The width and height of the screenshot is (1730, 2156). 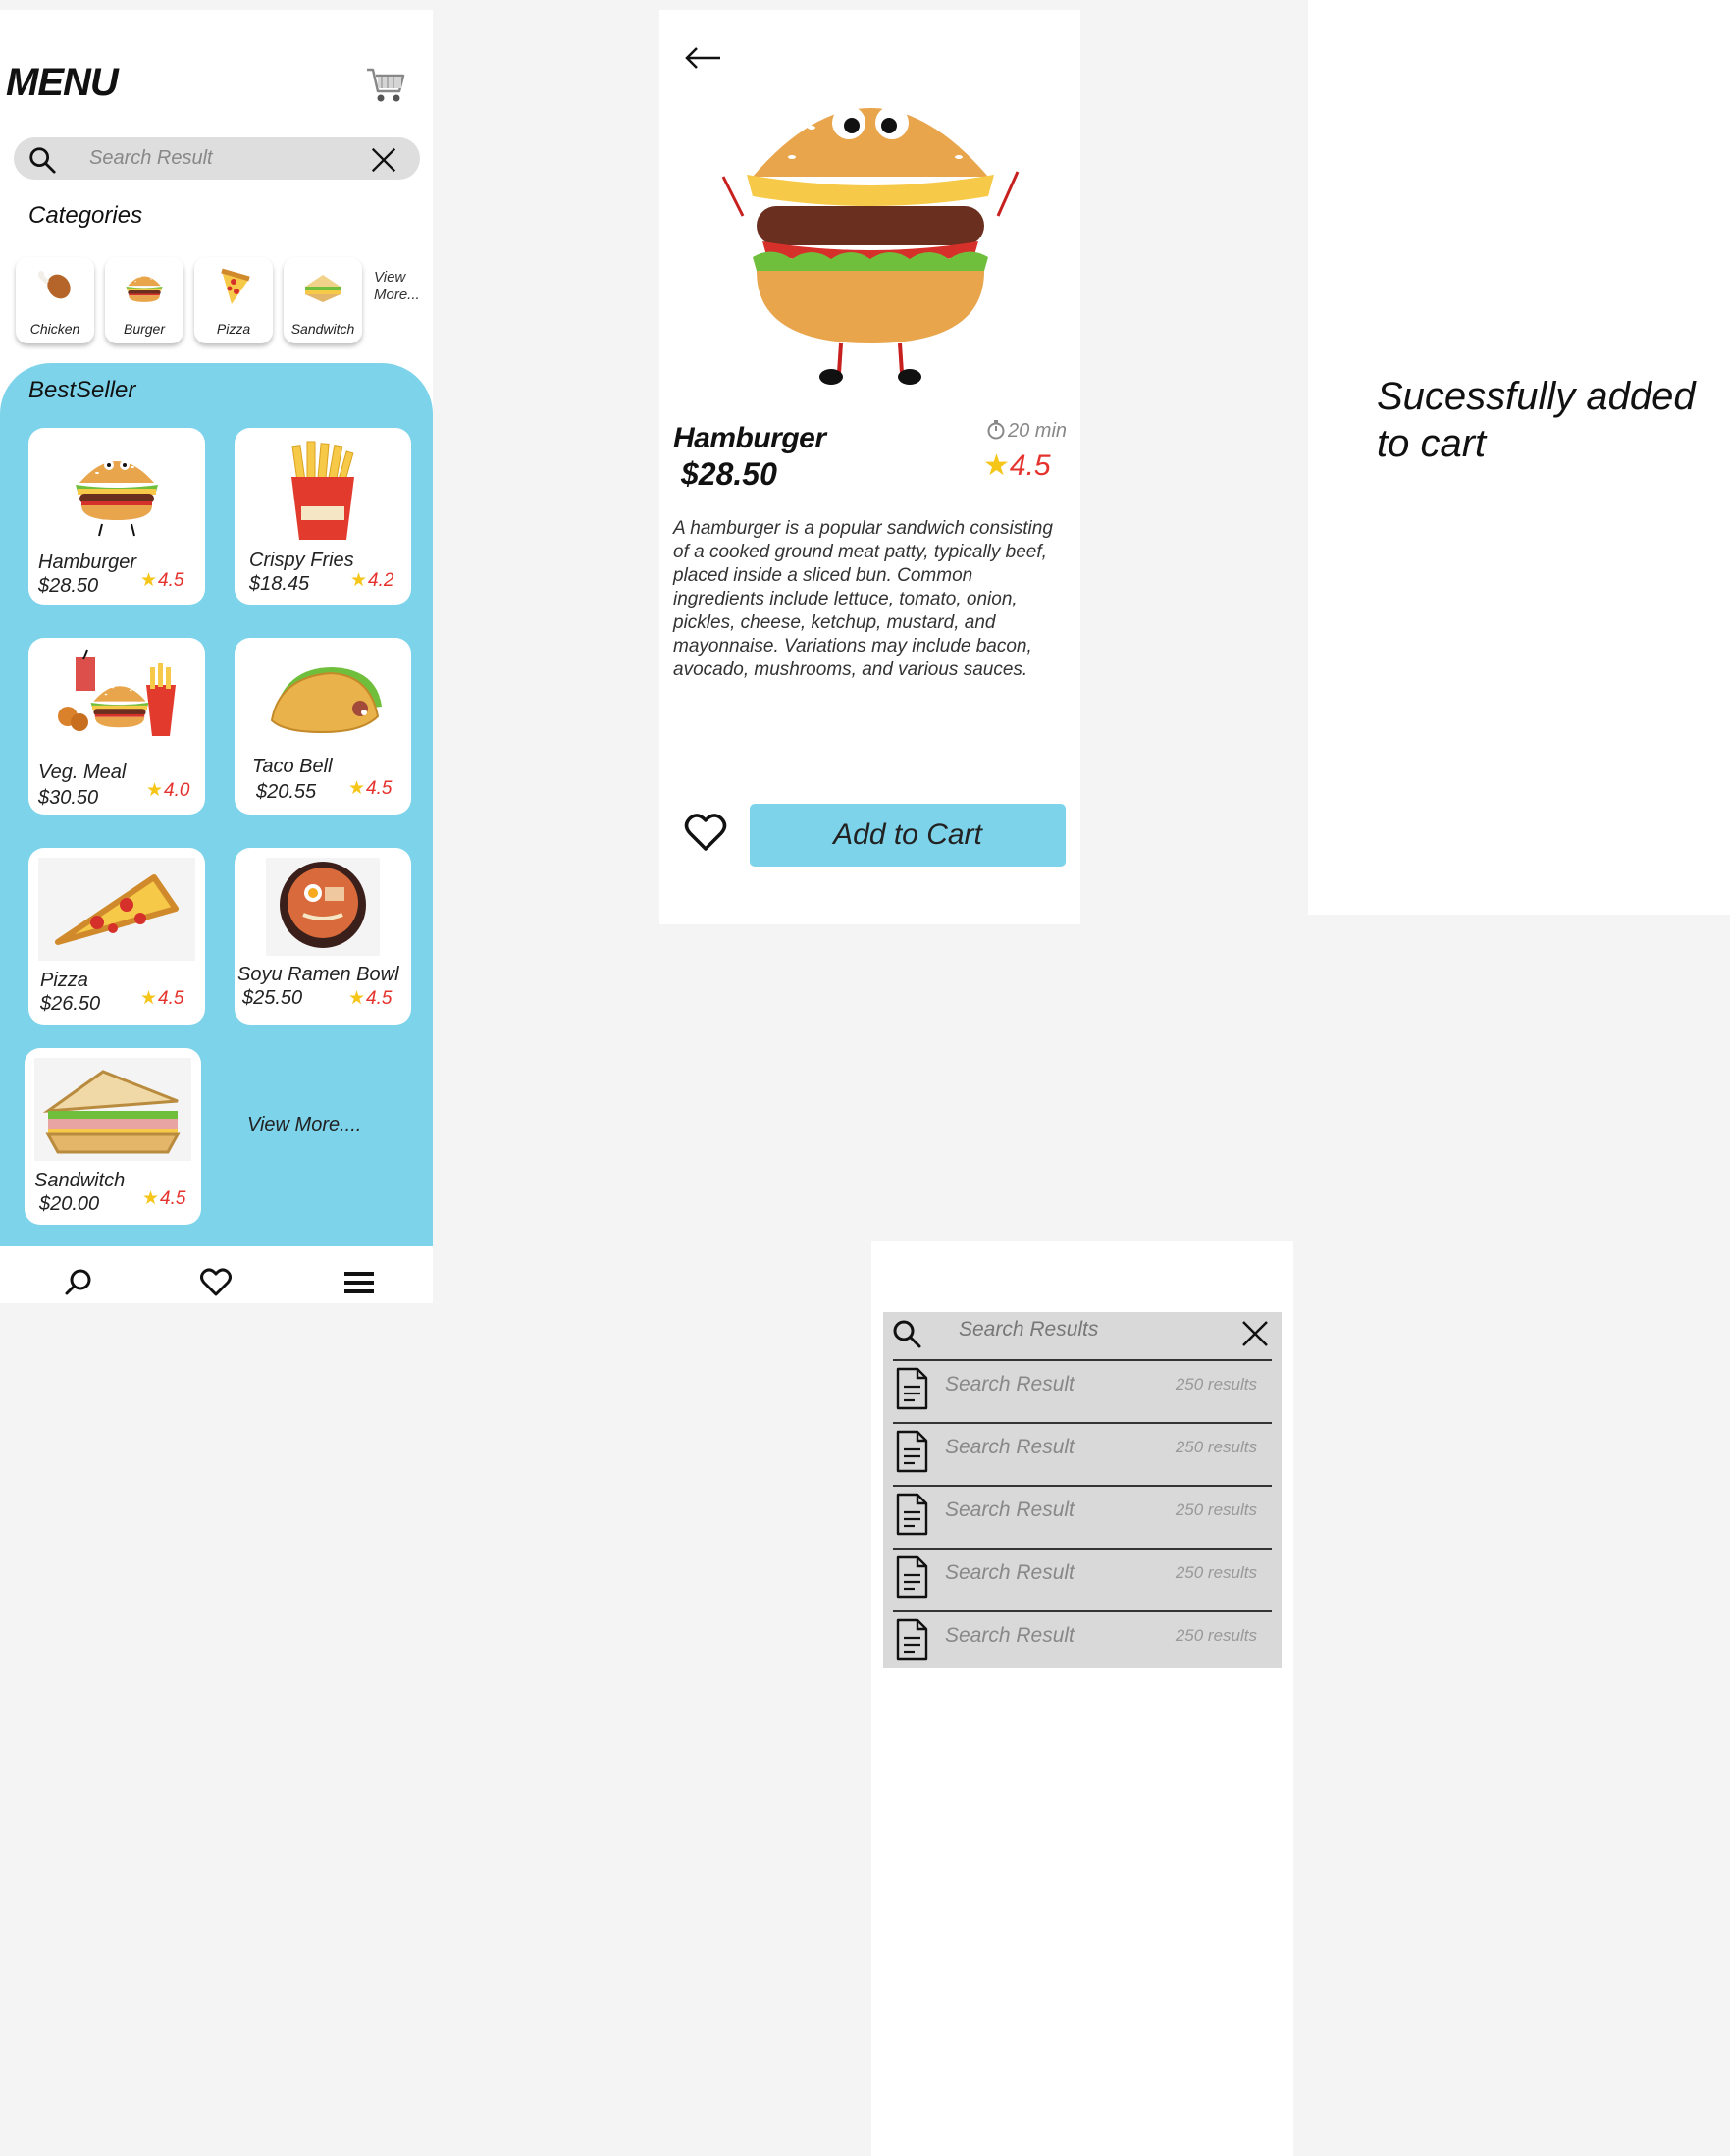 What do you see at coordinates (113, 1109) in the screenshot?
I see `sandwich-image` at bounding box center [113, 1109].